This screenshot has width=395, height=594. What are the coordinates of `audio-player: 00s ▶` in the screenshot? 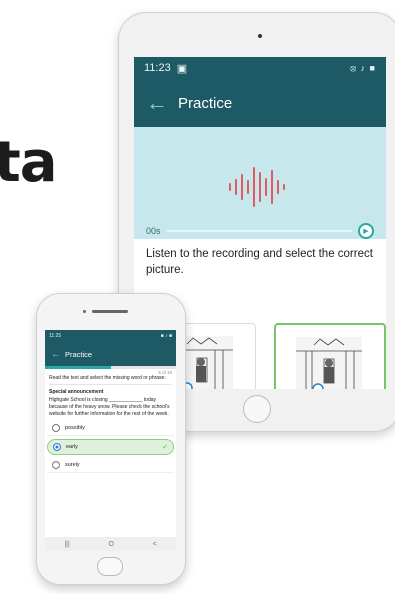 It's located at (260, 183).